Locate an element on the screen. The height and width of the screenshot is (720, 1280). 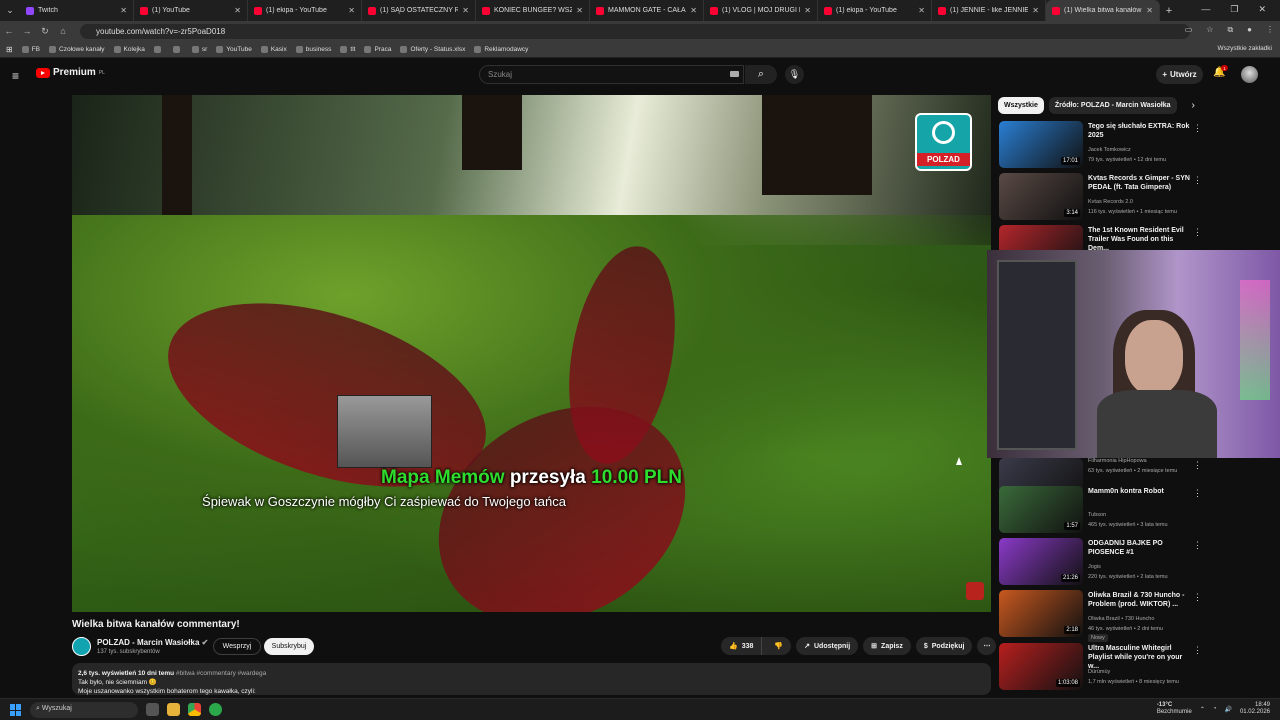
bookmark-item: Czołowe kanały is located at coordinates (77, 49).